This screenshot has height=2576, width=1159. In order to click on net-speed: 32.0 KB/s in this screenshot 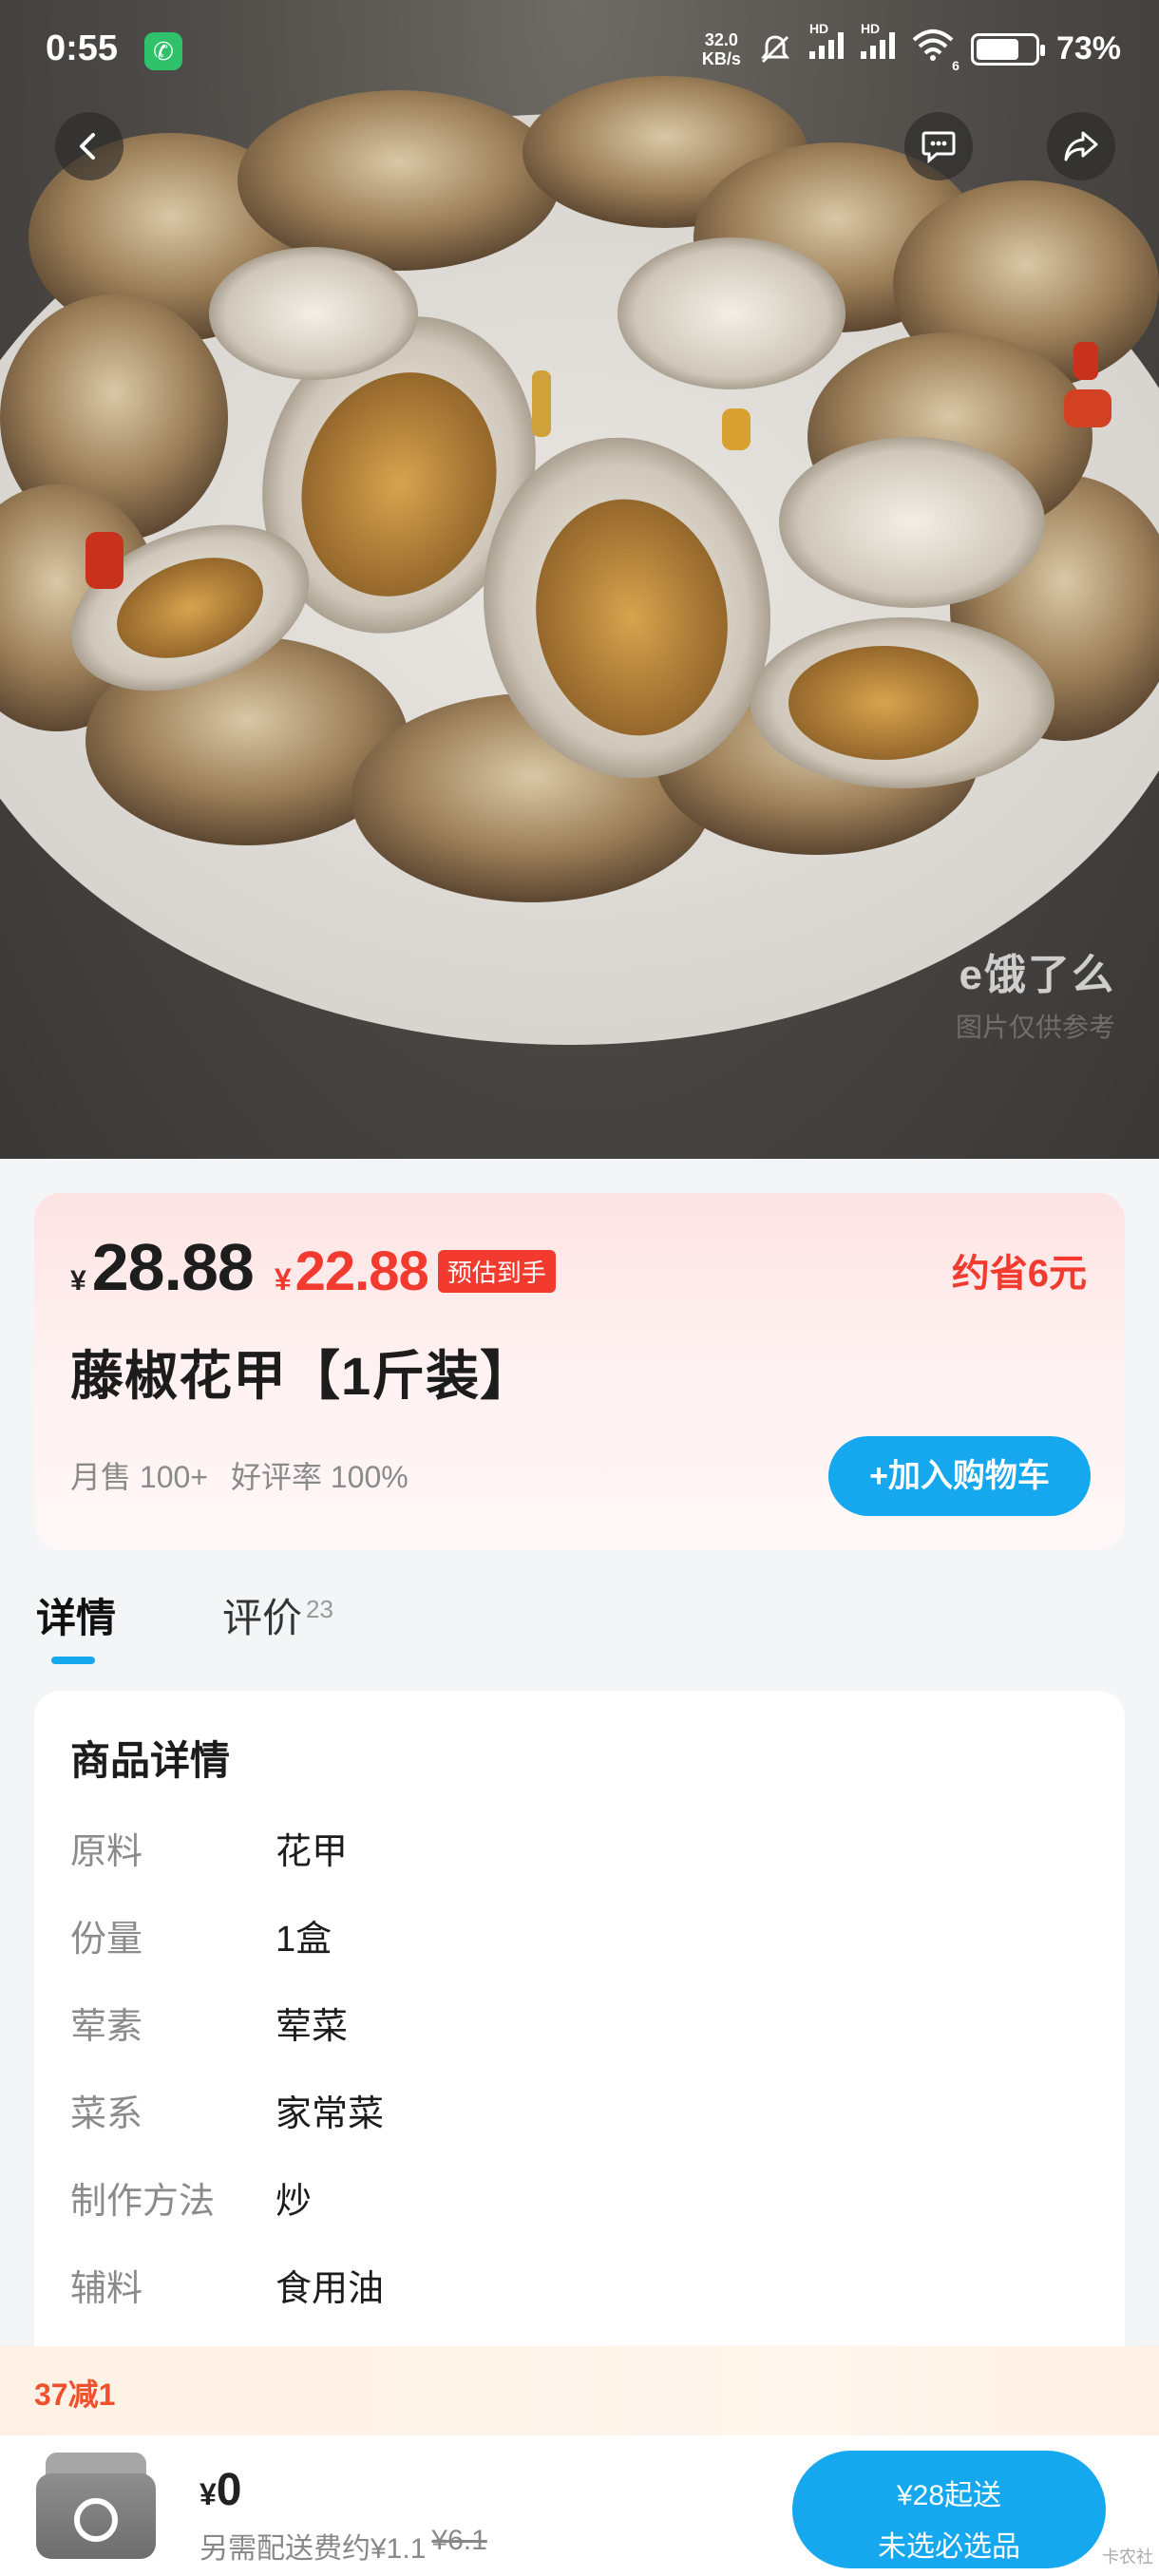, I will do `click(721, 49)`.